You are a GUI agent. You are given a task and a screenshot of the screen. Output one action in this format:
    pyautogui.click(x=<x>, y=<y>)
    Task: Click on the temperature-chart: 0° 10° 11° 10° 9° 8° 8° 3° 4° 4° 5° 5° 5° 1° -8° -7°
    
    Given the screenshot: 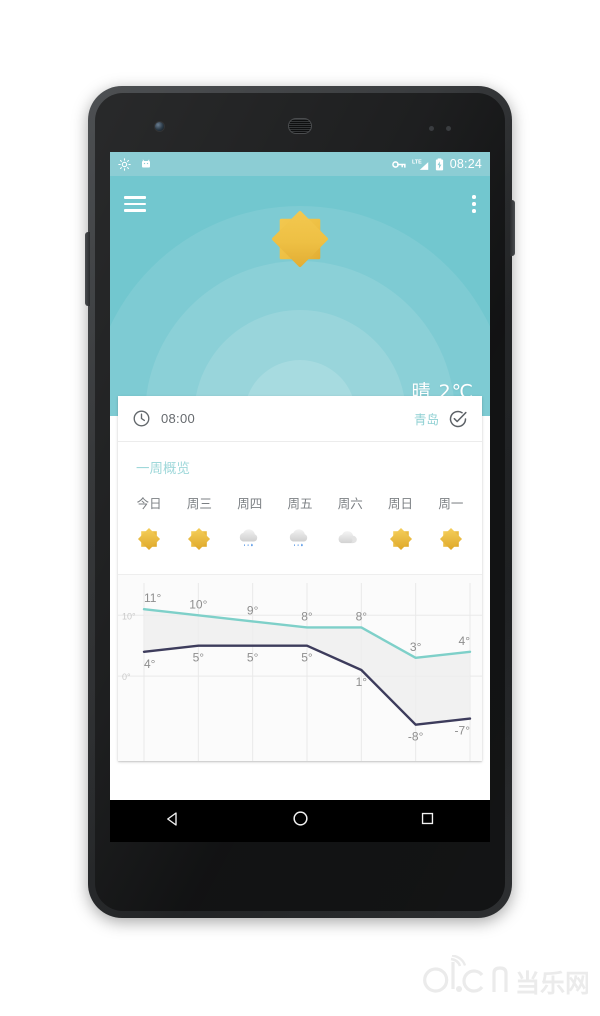 What is the action you would take?
    pyautogui.click(x=300, y=668)
    